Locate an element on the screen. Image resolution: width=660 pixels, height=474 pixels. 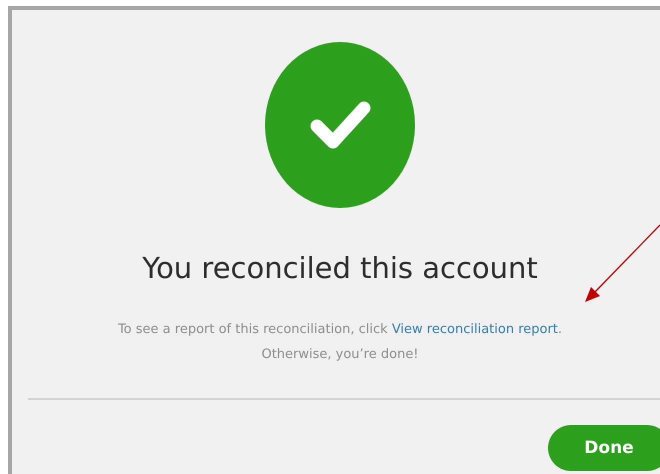
checkmark-icon is located at coordinates (340, 125).